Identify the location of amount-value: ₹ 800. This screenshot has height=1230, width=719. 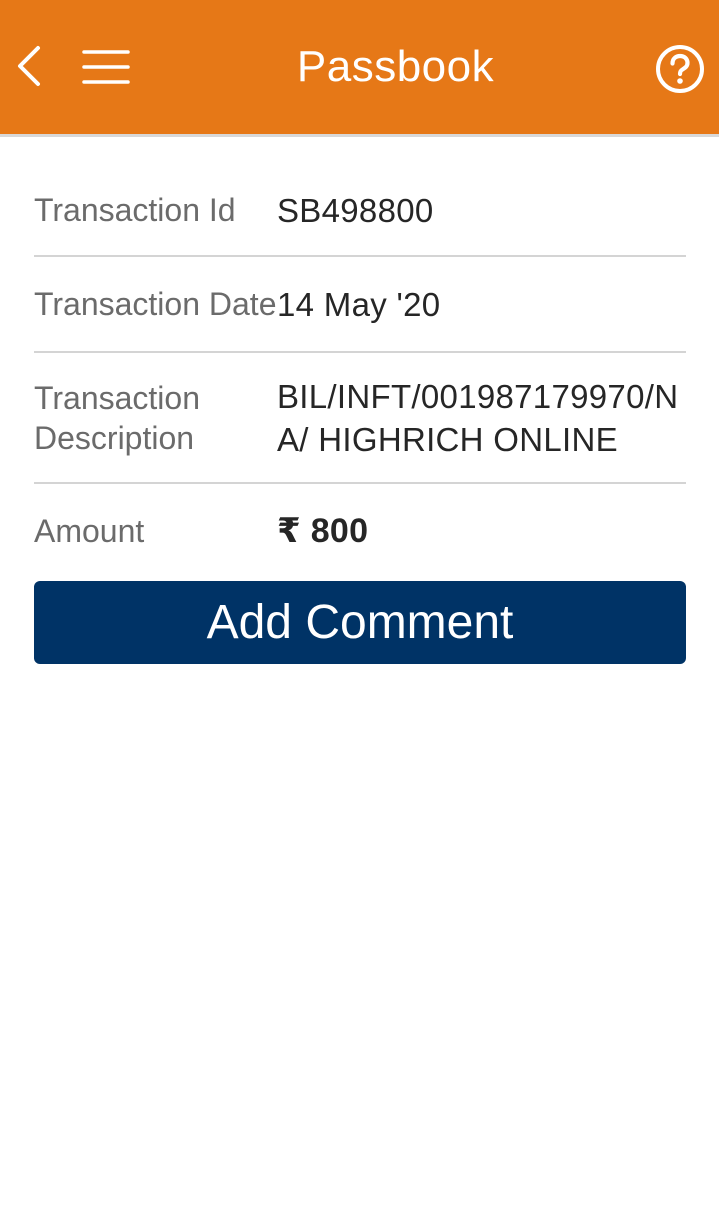
(323, 530).